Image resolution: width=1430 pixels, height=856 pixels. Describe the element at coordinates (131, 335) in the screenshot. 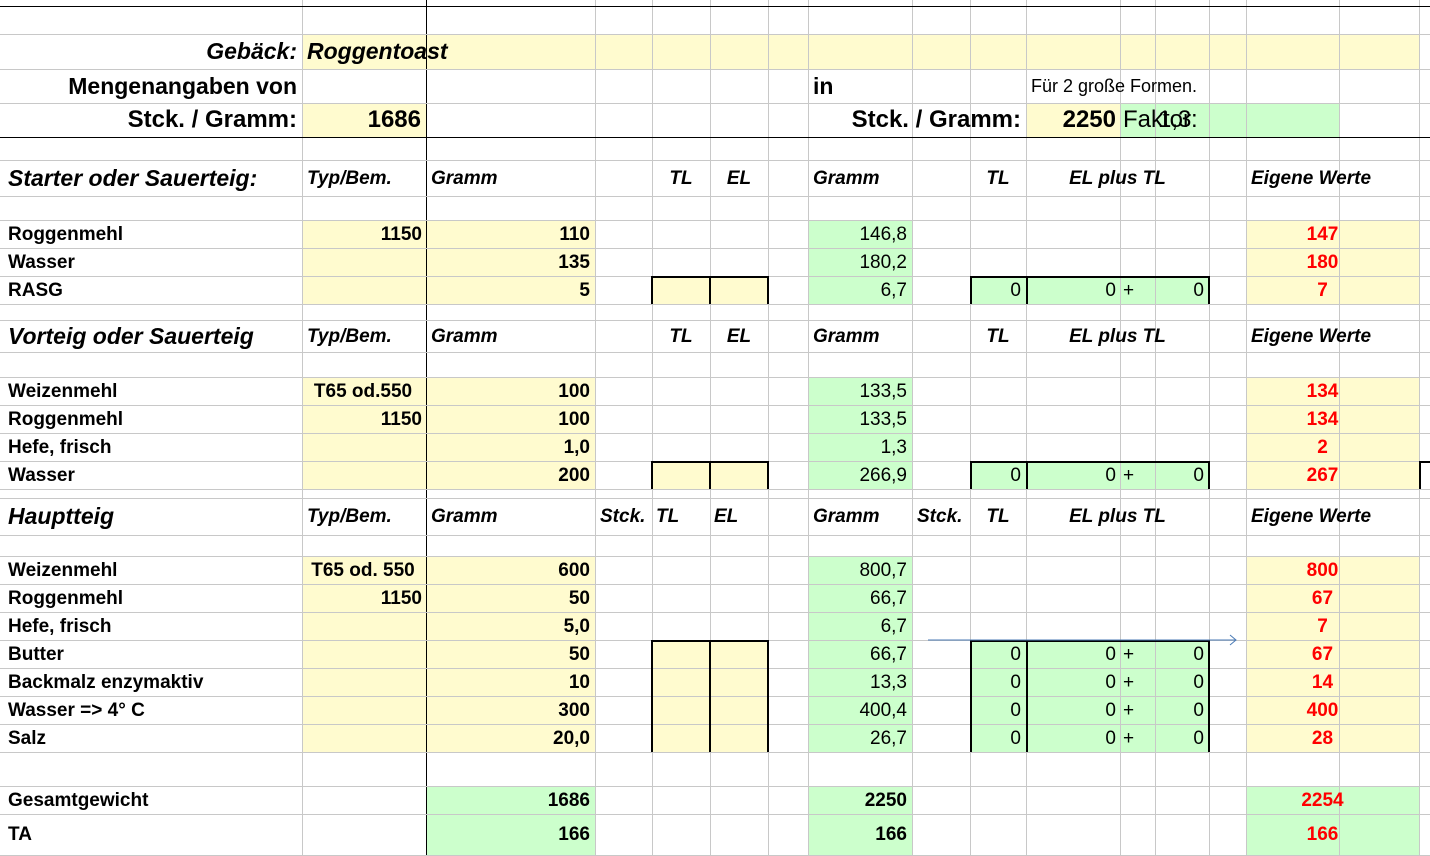

I see `section-title: Vorteig oder Sauerteig` at that location.